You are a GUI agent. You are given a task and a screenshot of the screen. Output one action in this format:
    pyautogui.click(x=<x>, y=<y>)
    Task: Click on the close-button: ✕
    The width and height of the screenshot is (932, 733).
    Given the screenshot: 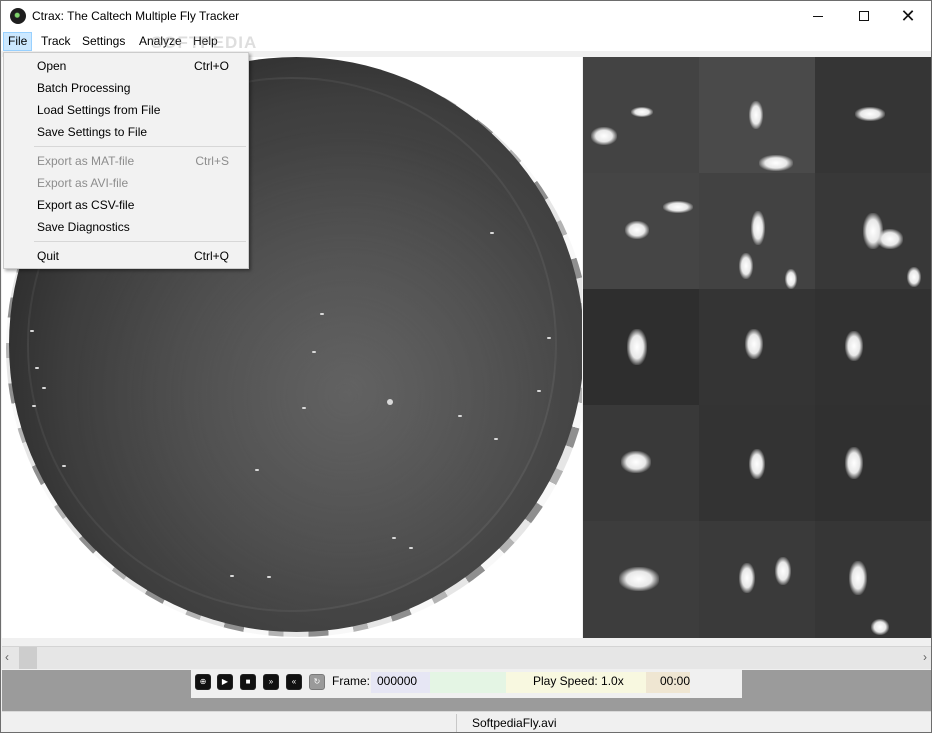 What is the action you would take?
    pyautogui.click(x=908, y=16)
    